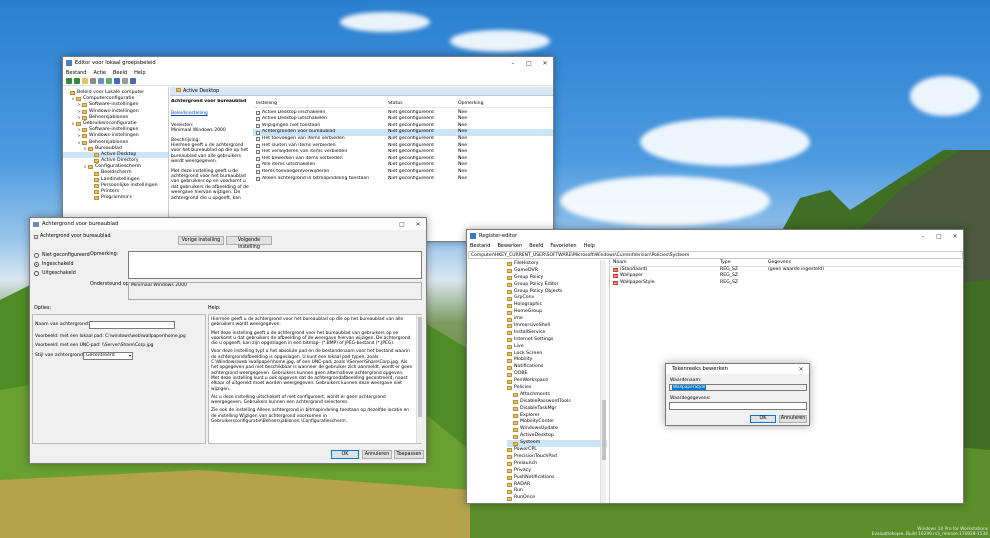 The height and width of the screenshot is (538, 990). I want to click on col-naam: Naam, so click(665, 263).